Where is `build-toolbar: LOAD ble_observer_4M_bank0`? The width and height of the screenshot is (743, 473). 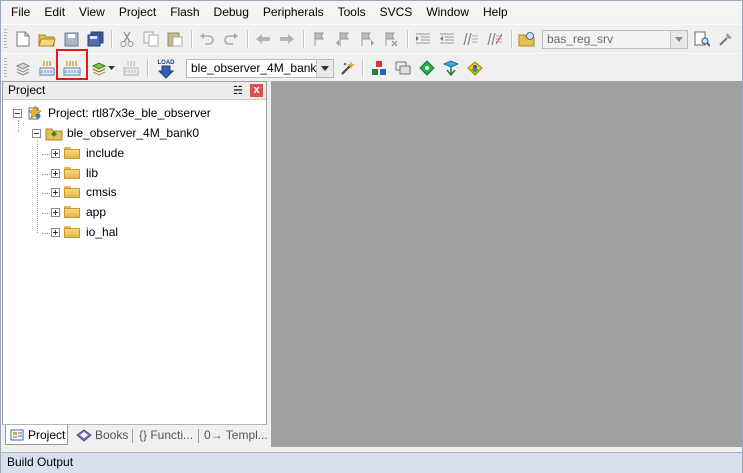 build-toolbar: LOAD ble_observer_4M_bank0 is located at coordinates (371, 67).